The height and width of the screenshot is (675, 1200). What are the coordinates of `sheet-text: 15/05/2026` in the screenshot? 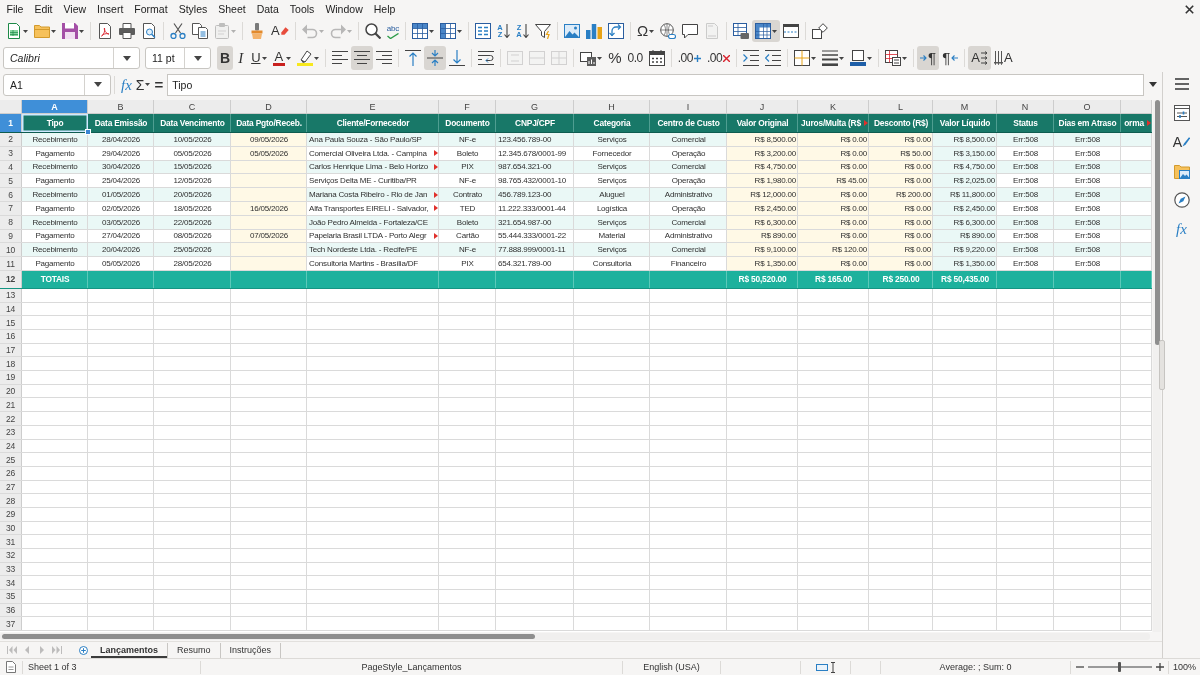 It's located at (192, 167).